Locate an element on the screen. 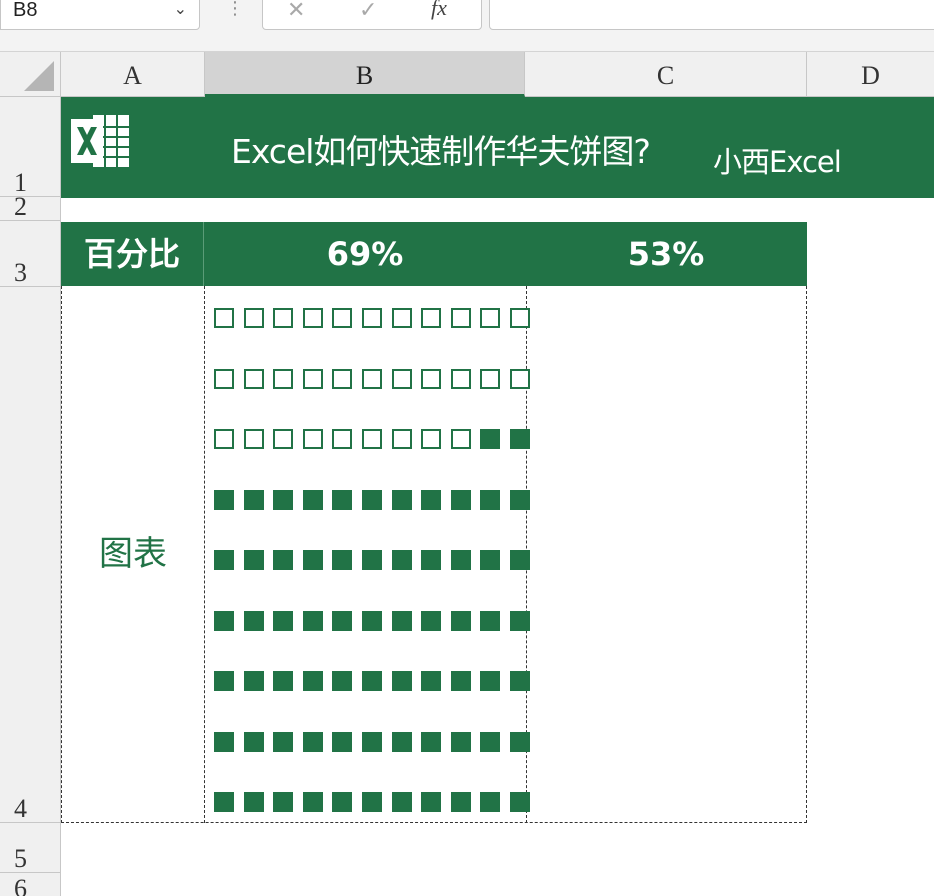 This screenshot has height=896, width=934. enter-icon: ✓ is located at coordinates (368, 11).